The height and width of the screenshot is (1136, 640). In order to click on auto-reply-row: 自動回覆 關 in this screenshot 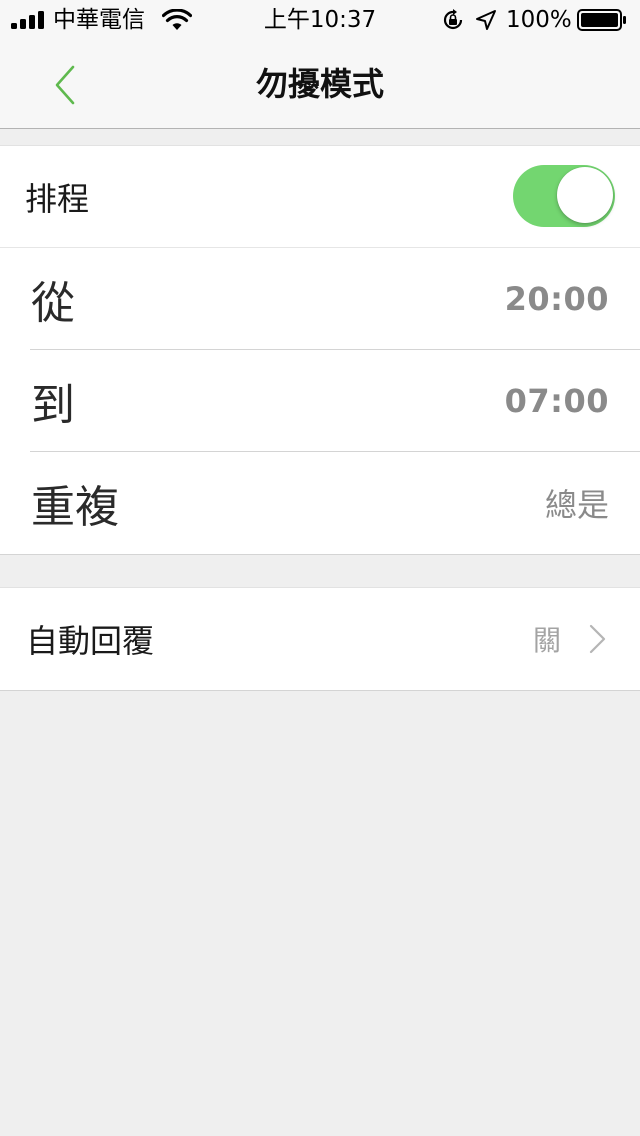, I will do `click(320, 639)`.